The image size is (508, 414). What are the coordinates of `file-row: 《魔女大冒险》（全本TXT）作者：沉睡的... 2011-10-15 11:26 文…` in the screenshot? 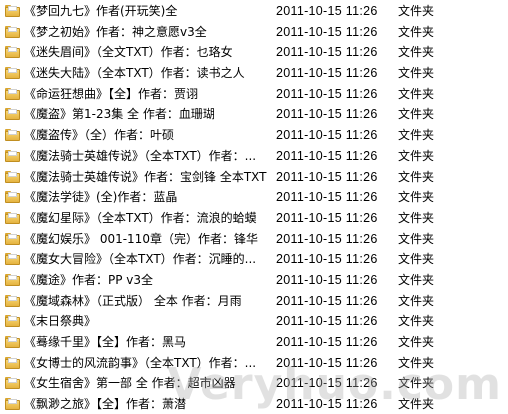 It's located at (254, 259).